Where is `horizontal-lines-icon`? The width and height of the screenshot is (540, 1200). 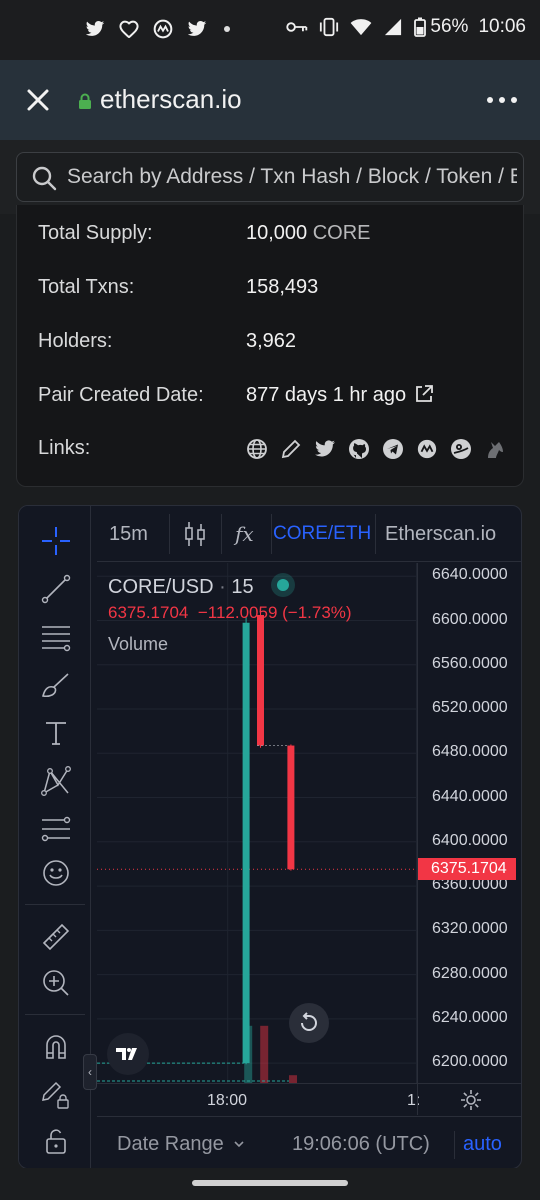
horizontal-lines-icon is located at coordinates (56, 639).